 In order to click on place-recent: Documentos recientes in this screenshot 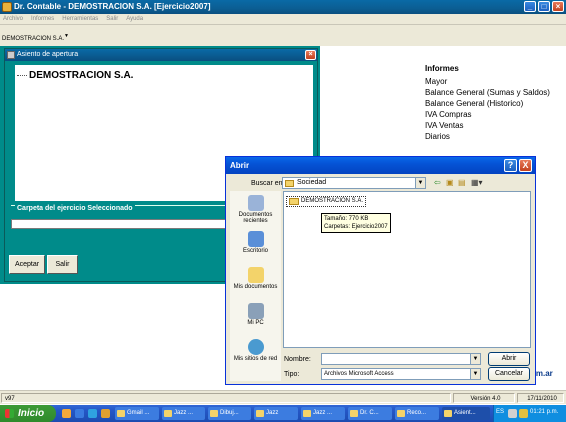, I will do `click(255, 209)`.